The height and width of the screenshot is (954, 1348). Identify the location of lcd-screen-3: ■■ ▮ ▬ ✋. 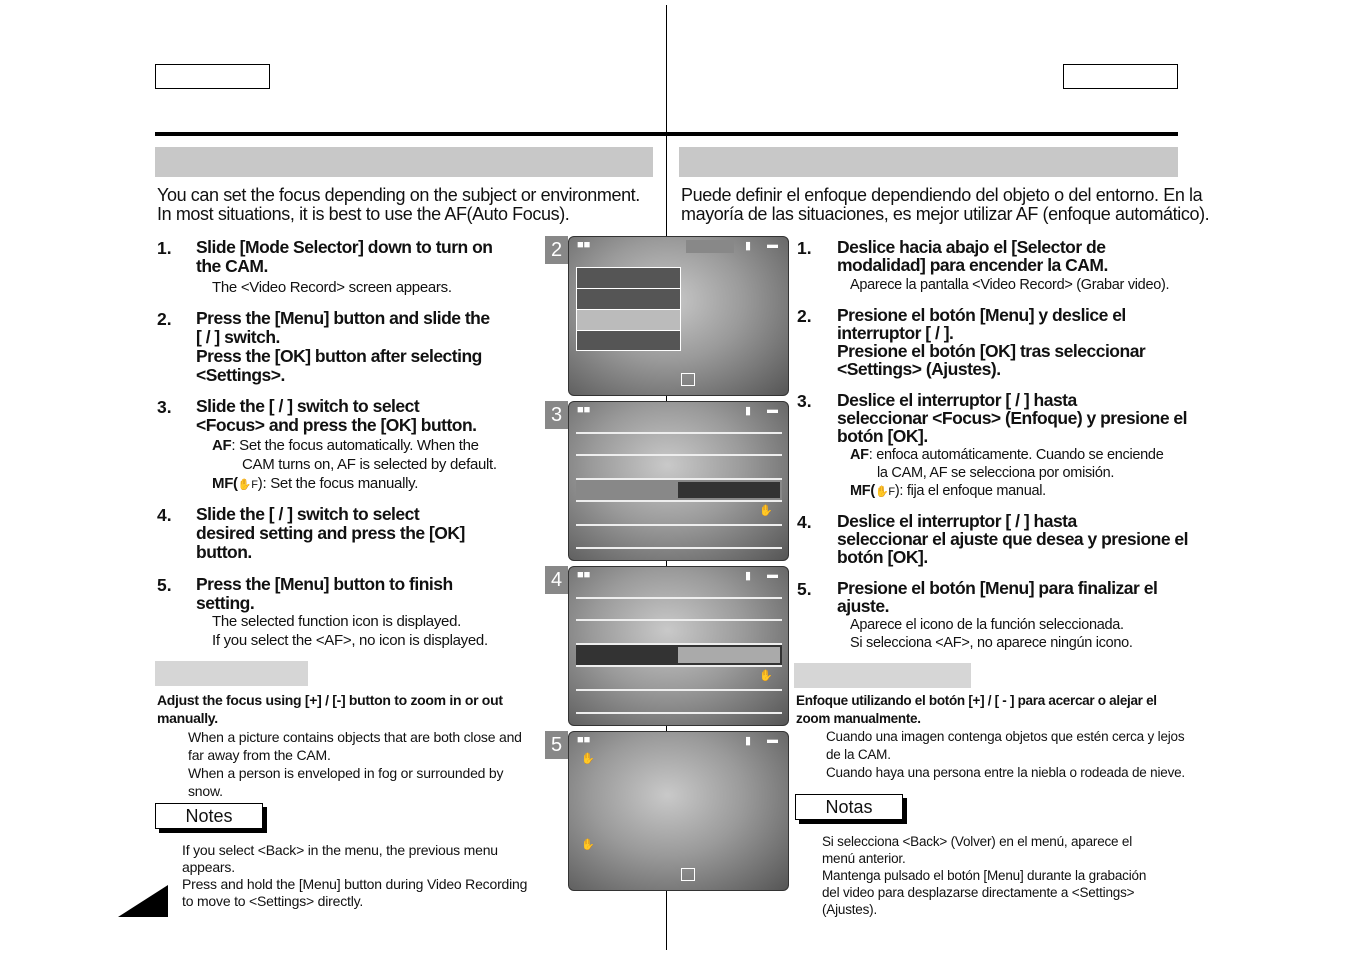
(678, 481).